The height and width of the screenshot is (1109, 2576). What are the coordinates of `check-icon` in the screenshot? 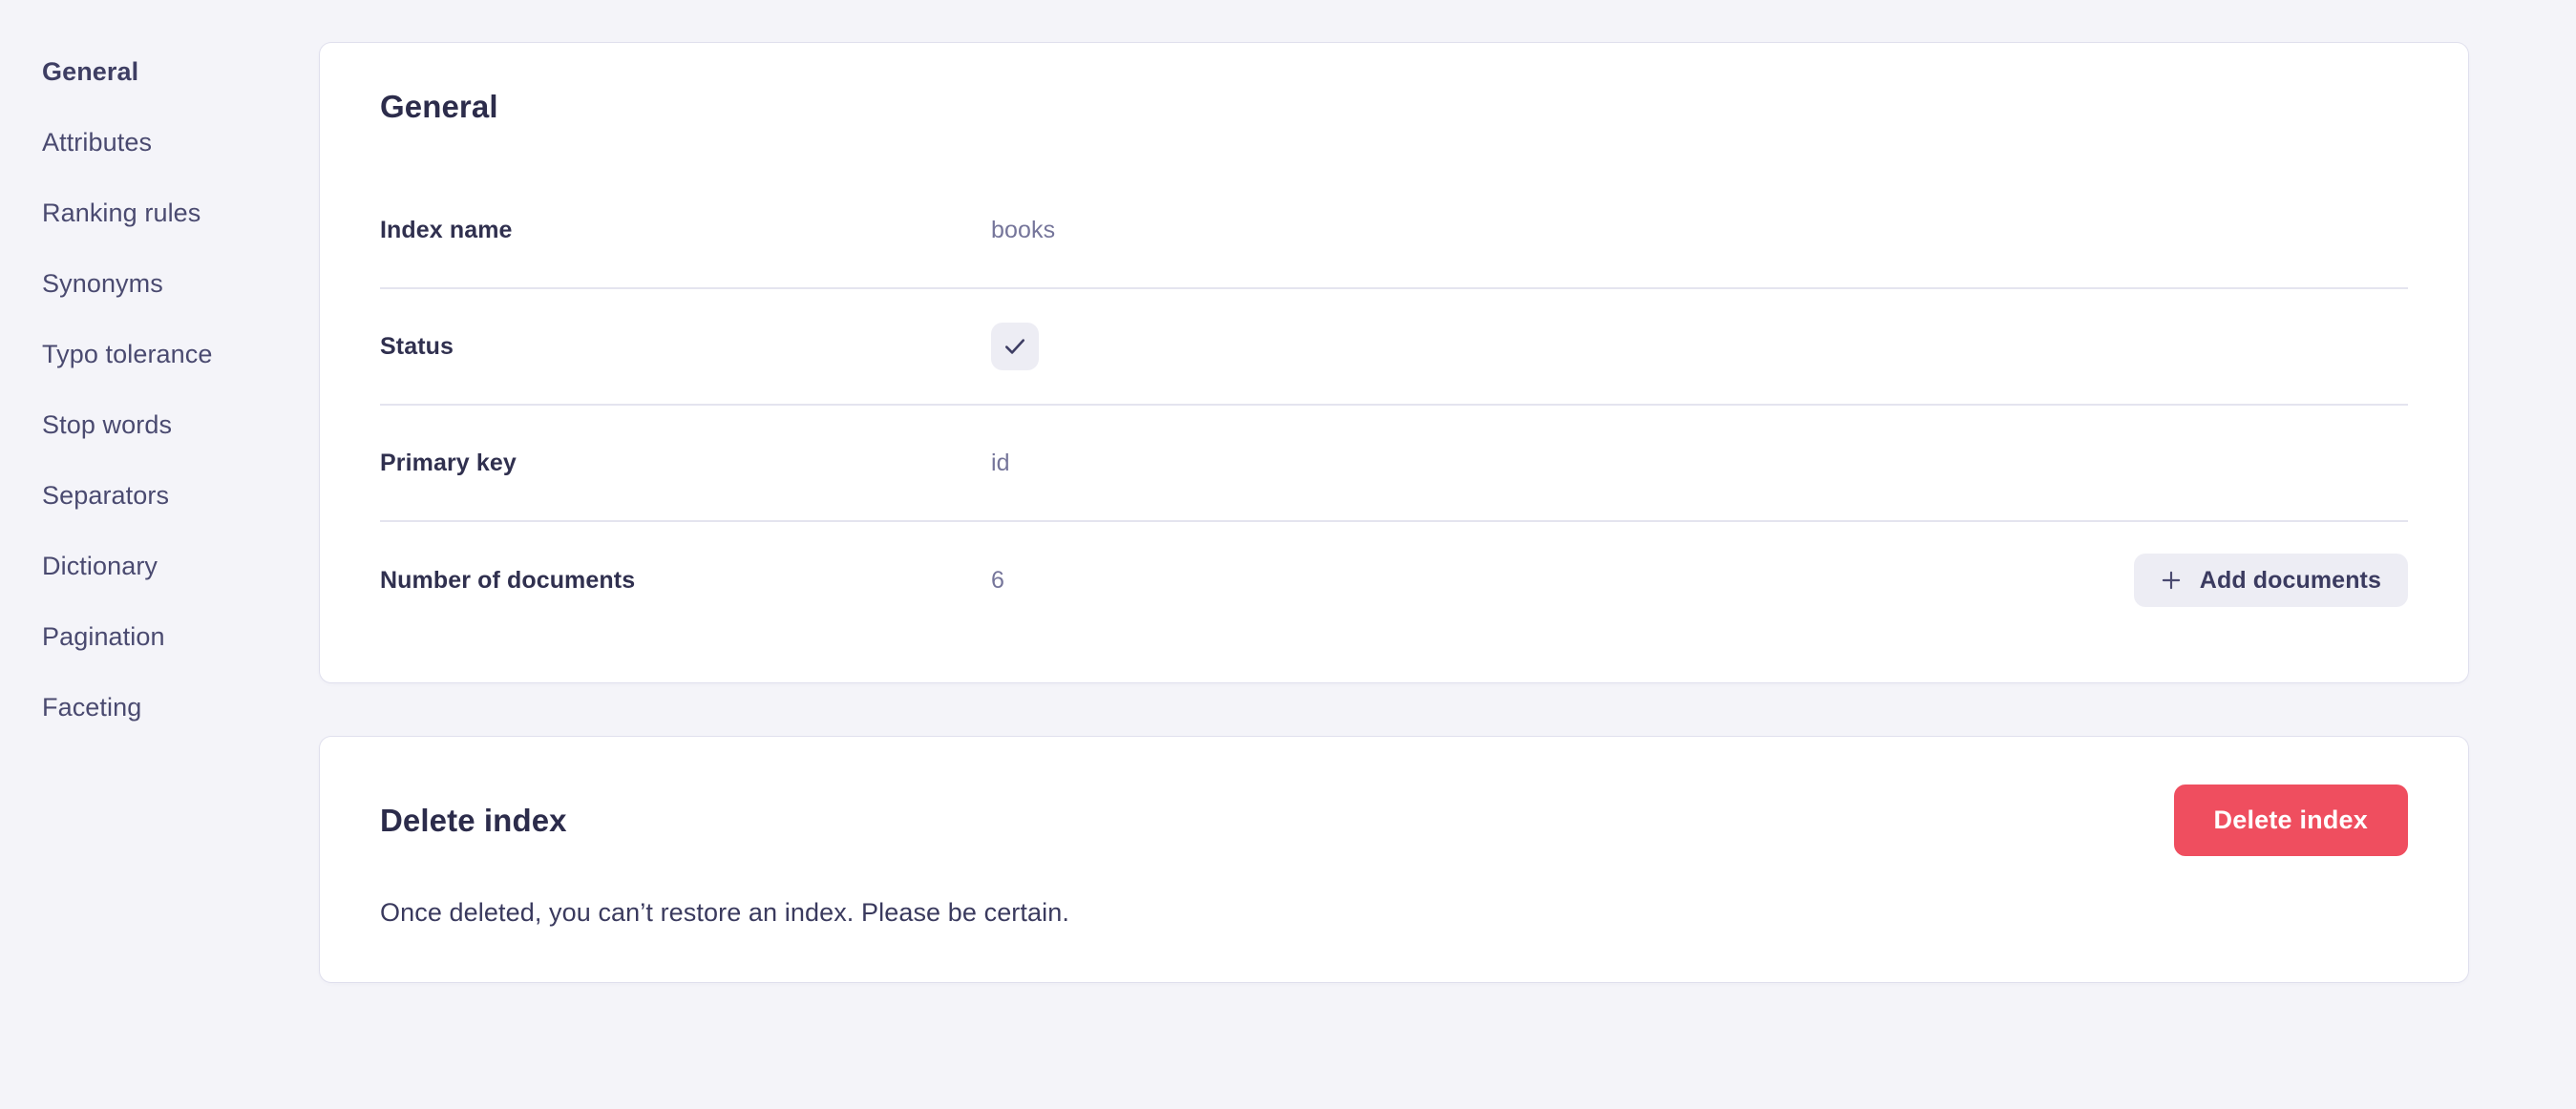 It's located at (1015, 346).